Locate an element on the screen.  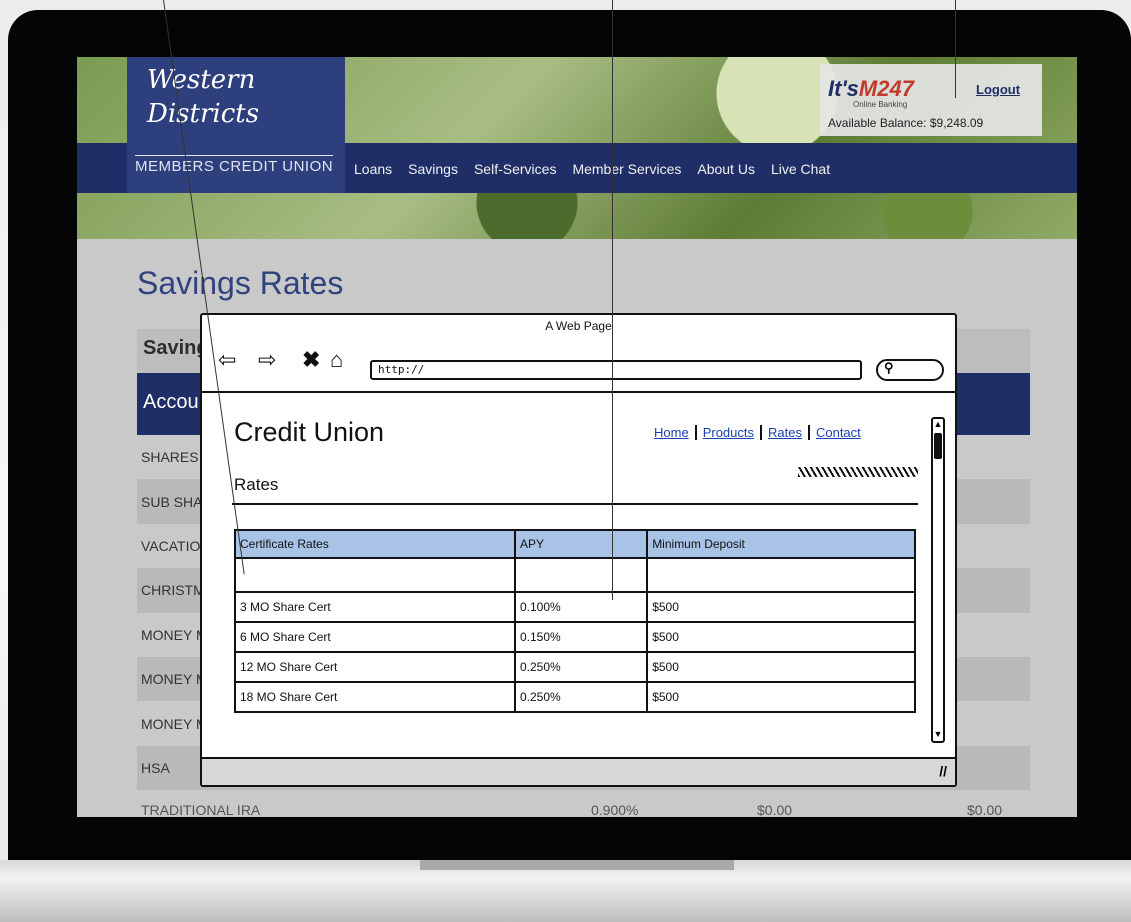
search-icon: ⚲ is located at coordinates (889, 367).